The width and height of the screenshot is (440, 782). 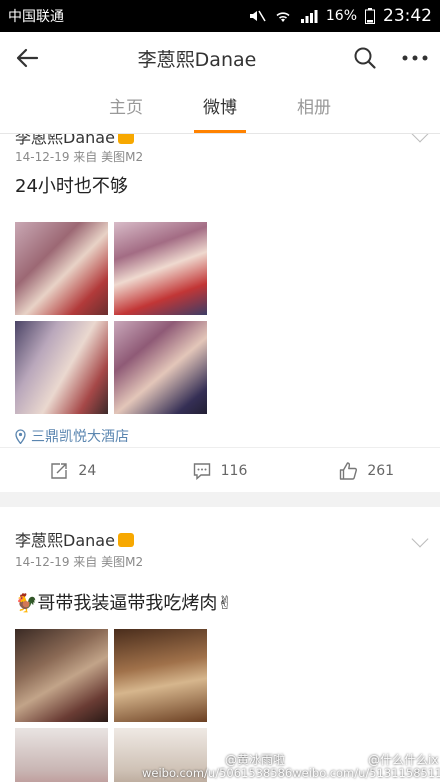 What do you see at coordinates (197, 59) in the screenshot?
I see `page-title: 李蒽熙Danae` at bounding box center [197, 59].